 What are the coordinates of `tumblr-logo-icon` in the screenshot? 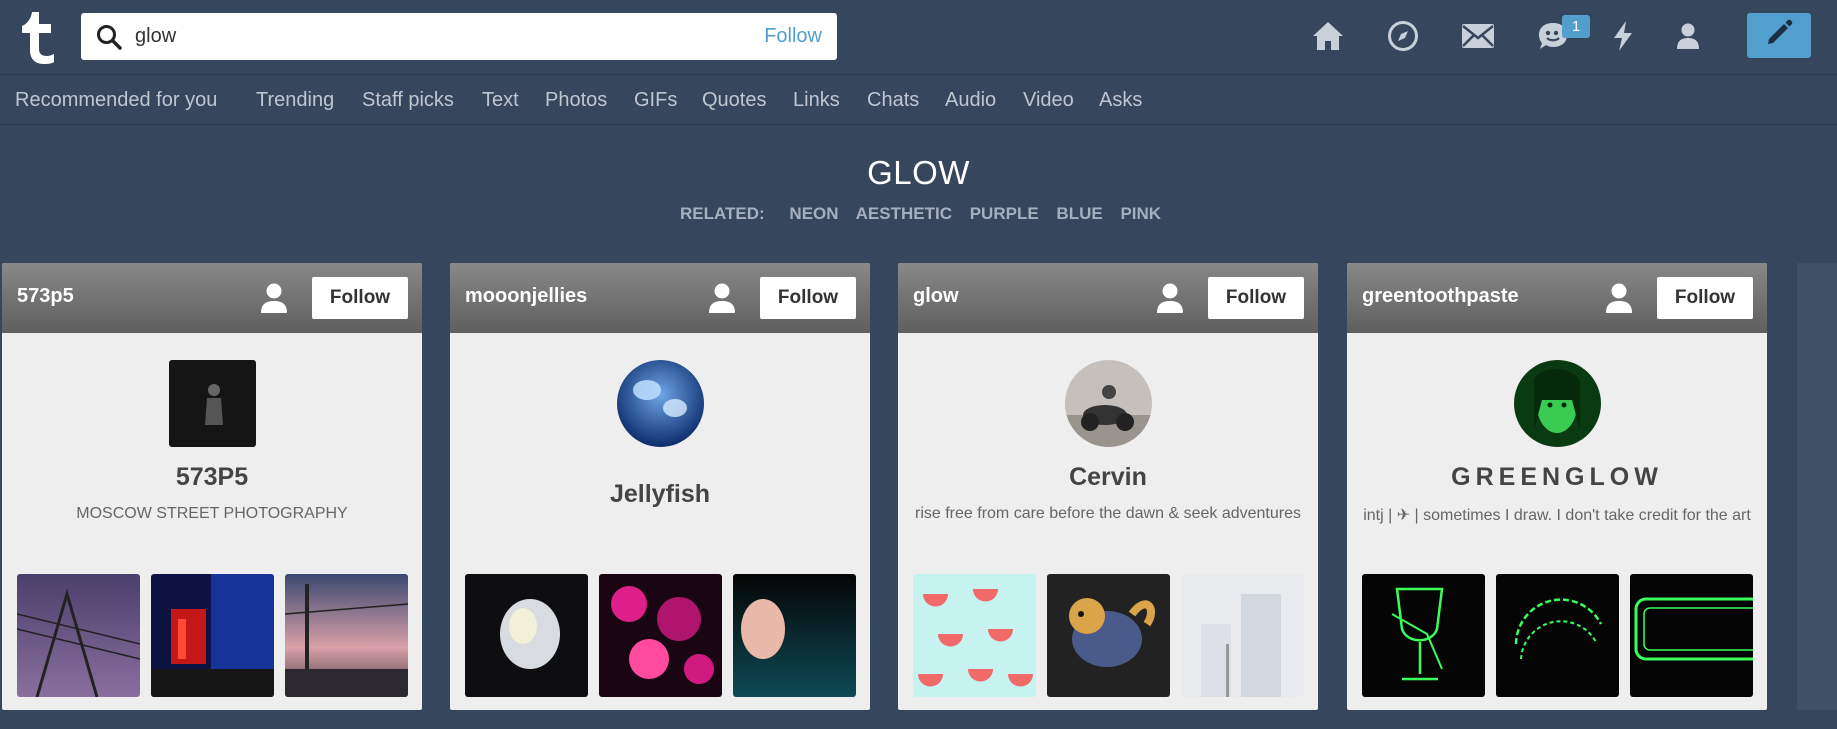 It's located at (40, 38).